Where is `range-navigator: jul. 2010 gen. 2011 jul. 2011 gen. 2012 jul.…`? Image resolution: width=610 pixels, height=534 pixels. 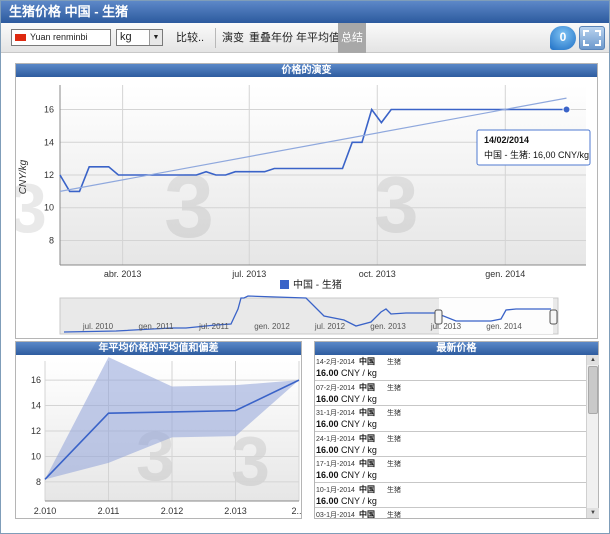 range-navigator: jul. 2010 gen. 2011 jul. 2011 gen. 2012 jul.… is located at coordinates (309, 315).